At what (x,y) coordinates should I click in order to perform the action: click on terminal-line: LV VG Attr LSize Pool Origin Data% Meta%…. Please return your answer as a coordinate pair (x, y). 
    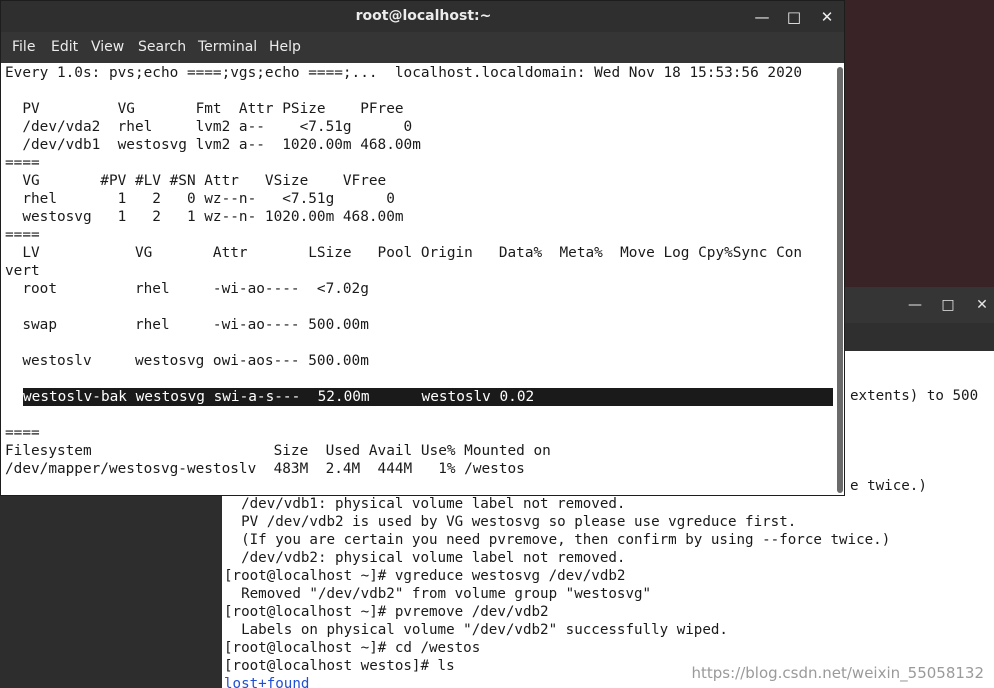
    Looking at the image, I should click on (404, 253).